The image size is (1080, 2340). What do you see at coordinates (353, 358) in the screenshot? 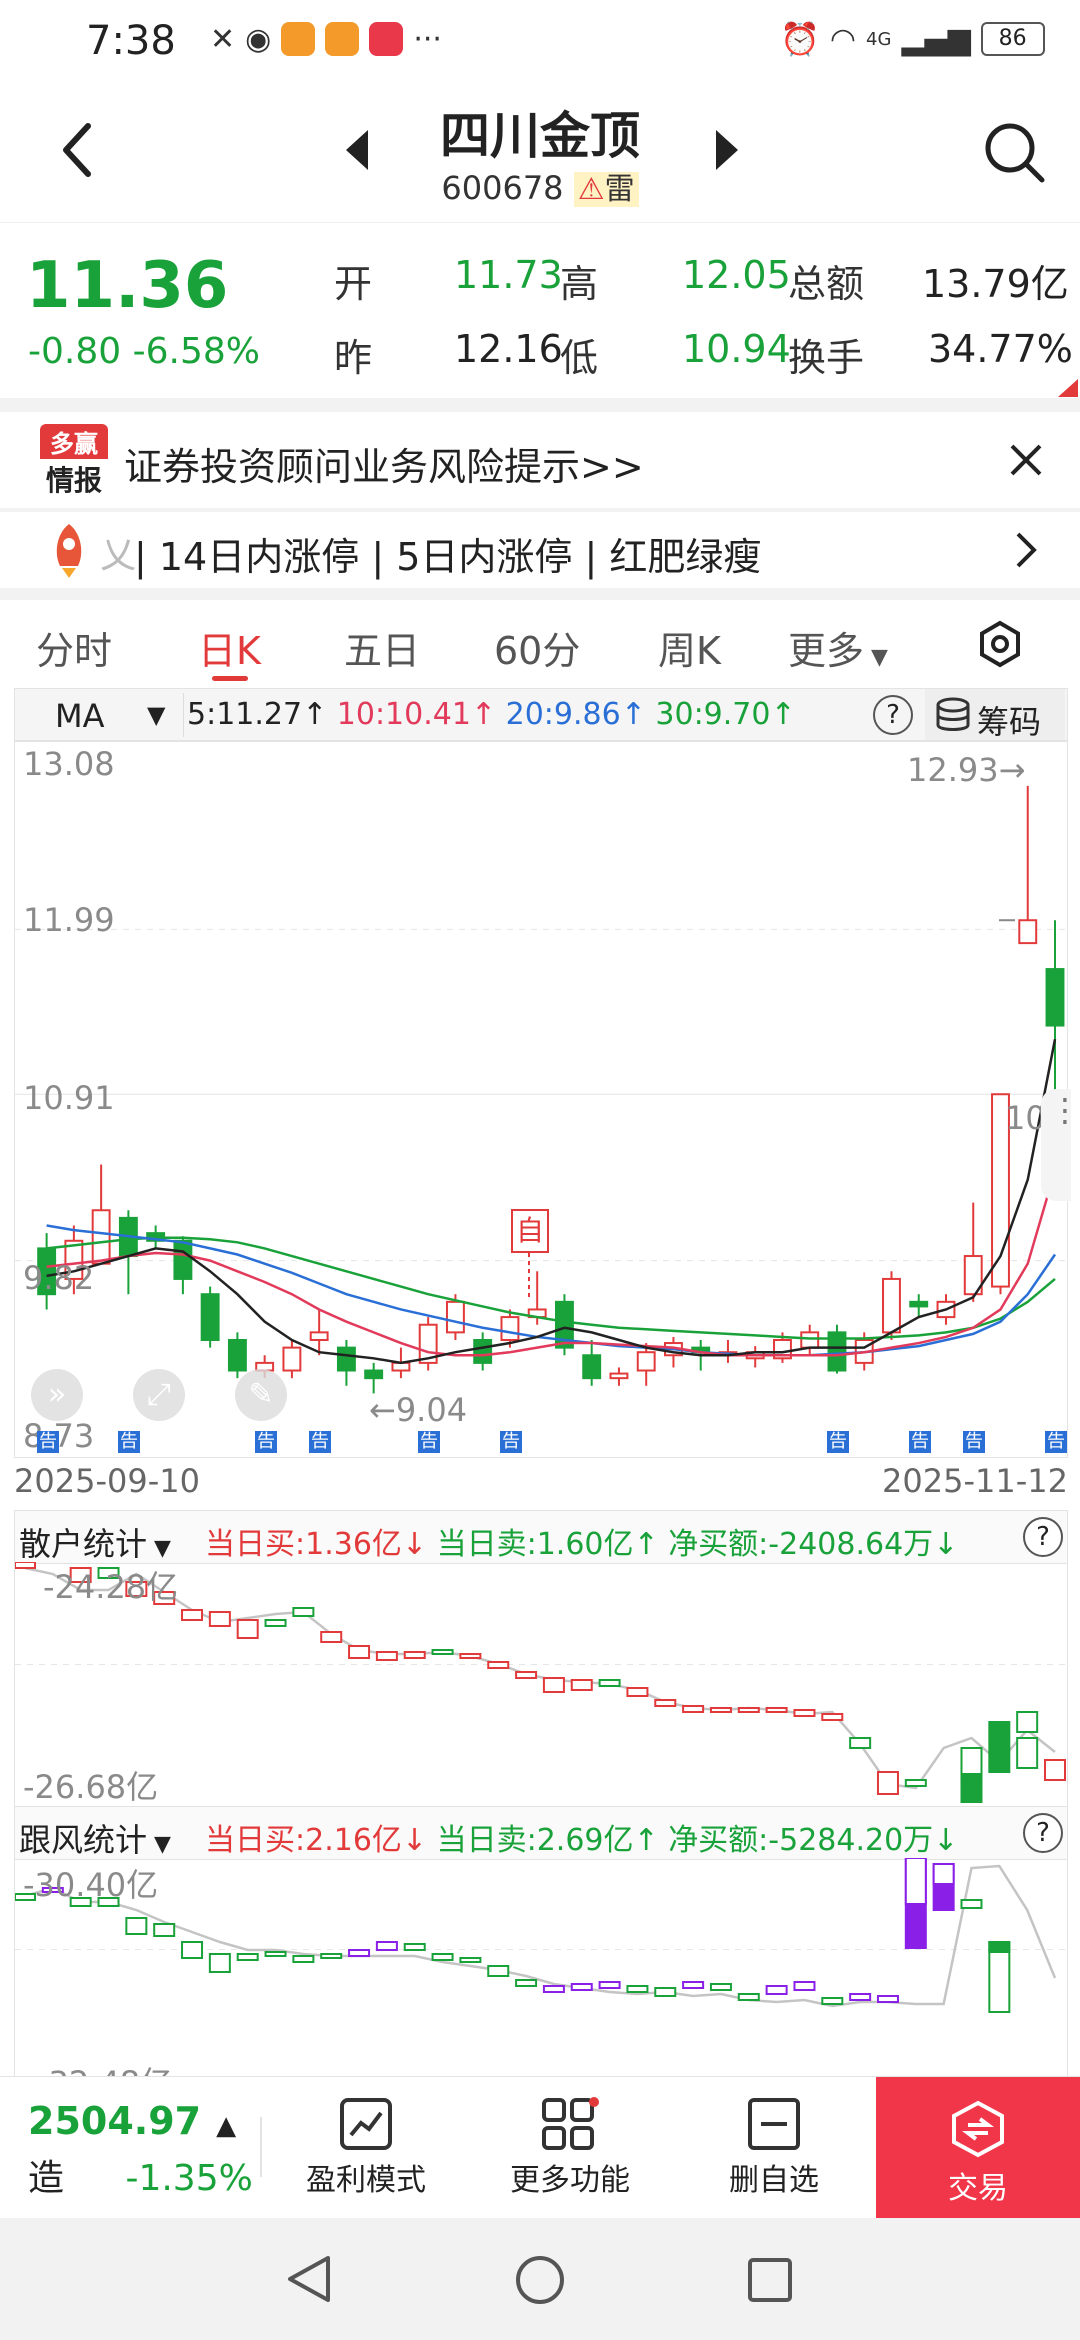
I see `prev-close-label: 昨` at bounding box center [353, 358].